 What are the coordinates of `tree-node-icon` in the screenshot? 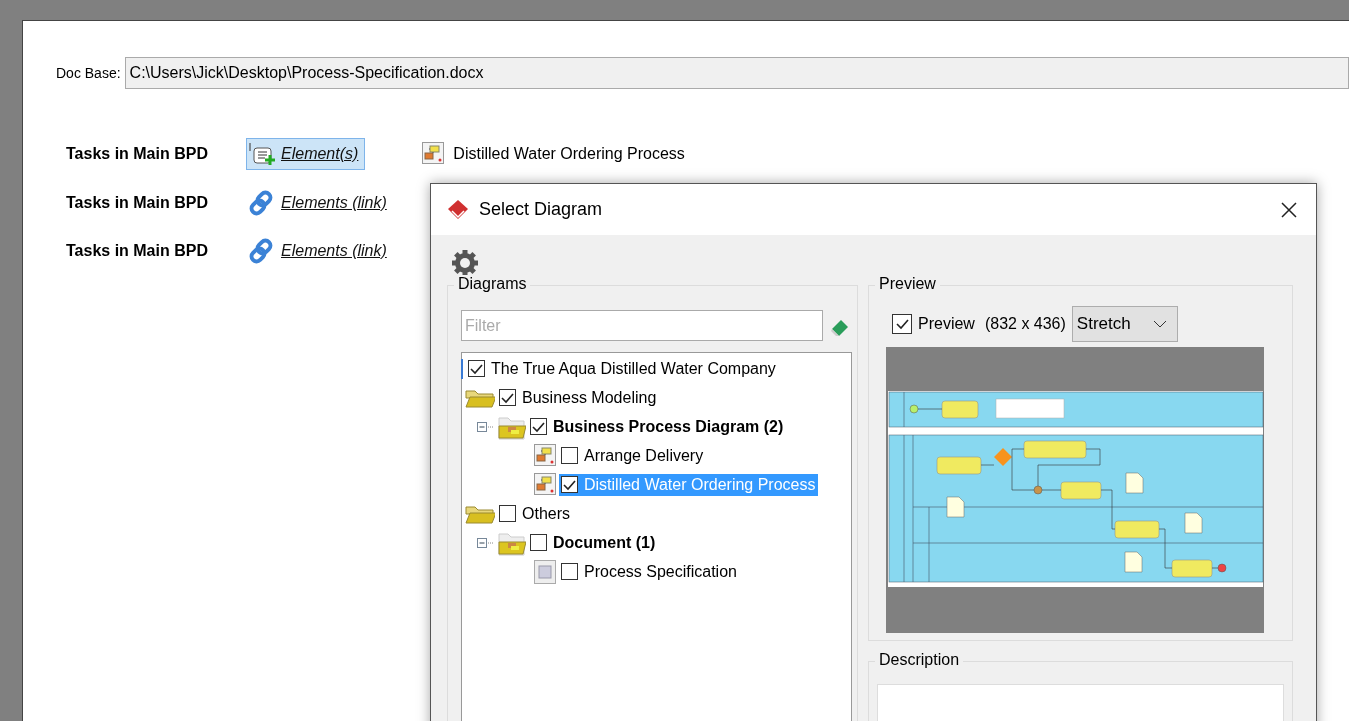 It's located at (462, 368).